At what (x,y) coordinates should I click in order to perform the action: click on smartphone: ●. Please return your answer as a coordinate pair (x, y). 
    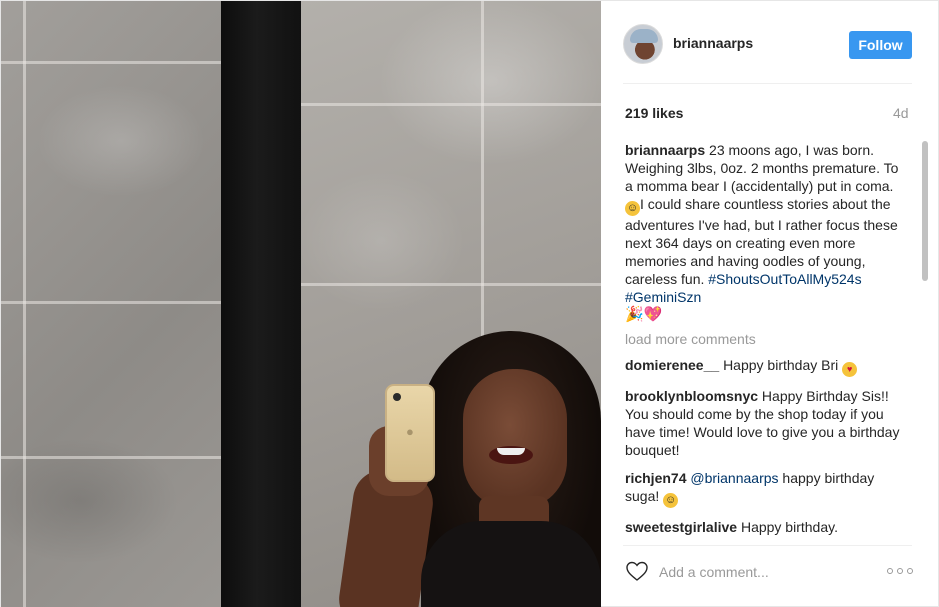
    Looking at the image, I should click on (410, 433).